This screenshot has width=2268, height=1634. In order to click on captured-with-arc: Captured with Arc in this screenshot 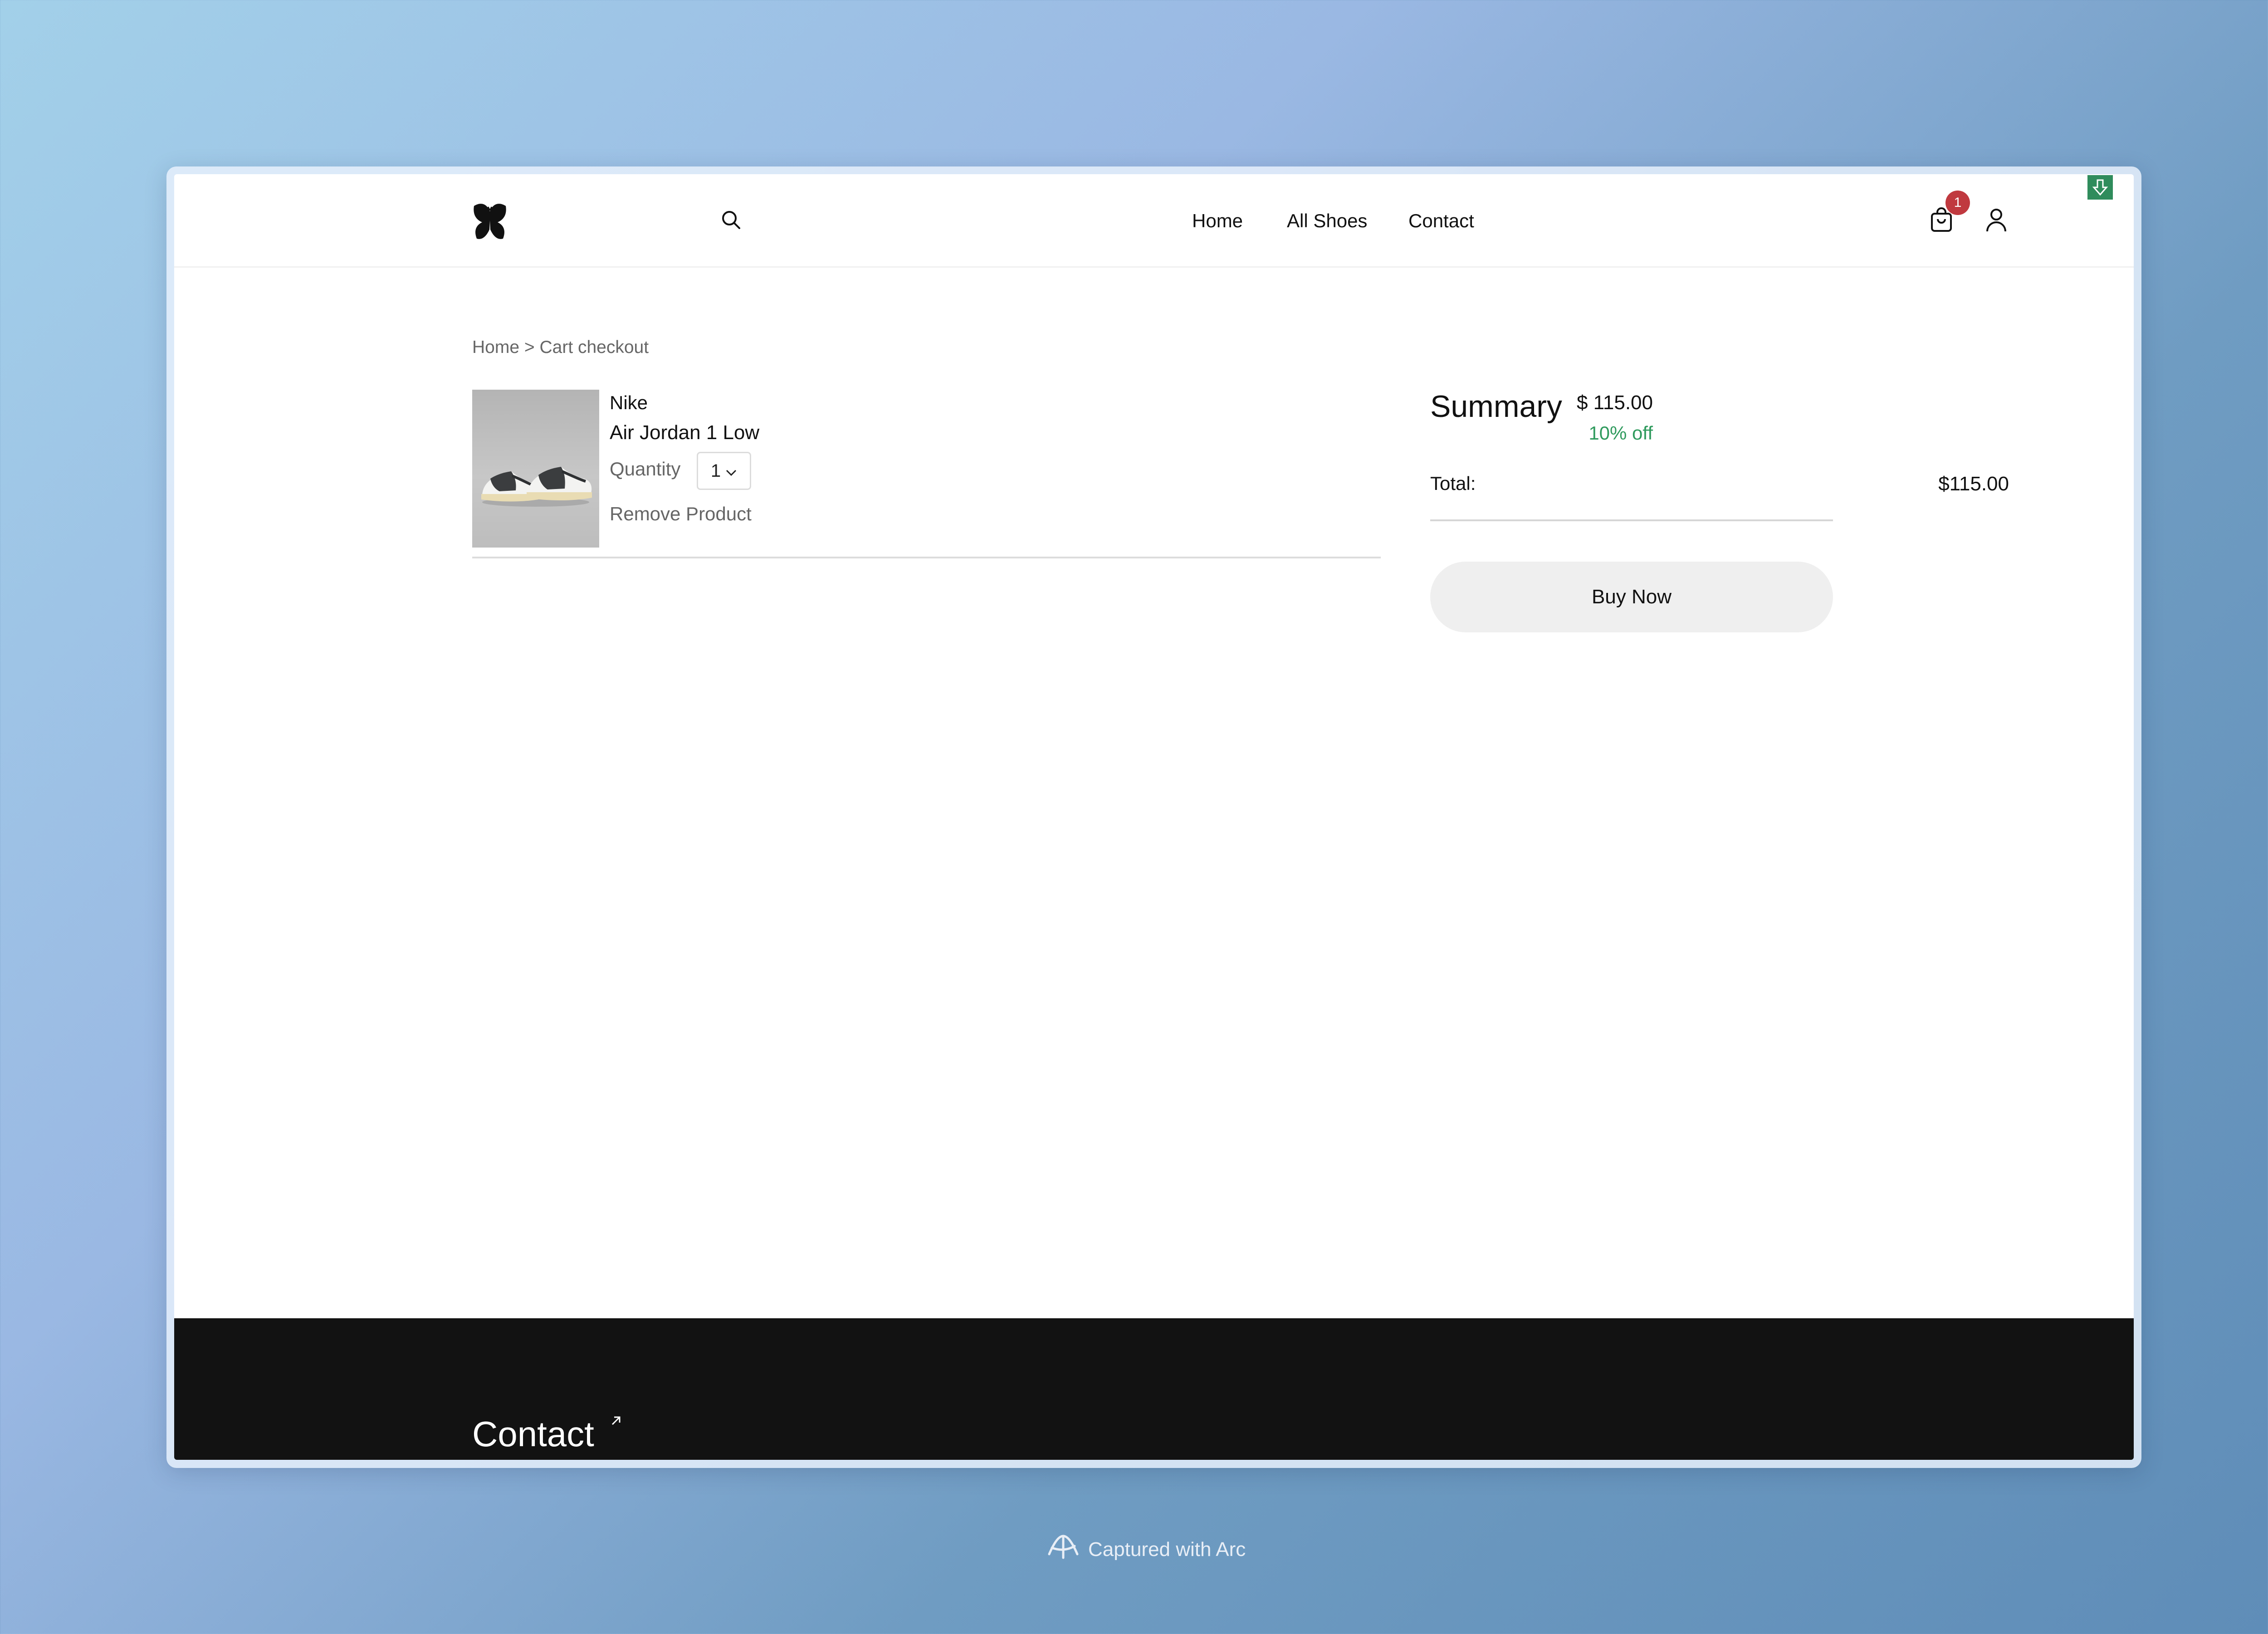, I will do `click(1146, 1549)`.